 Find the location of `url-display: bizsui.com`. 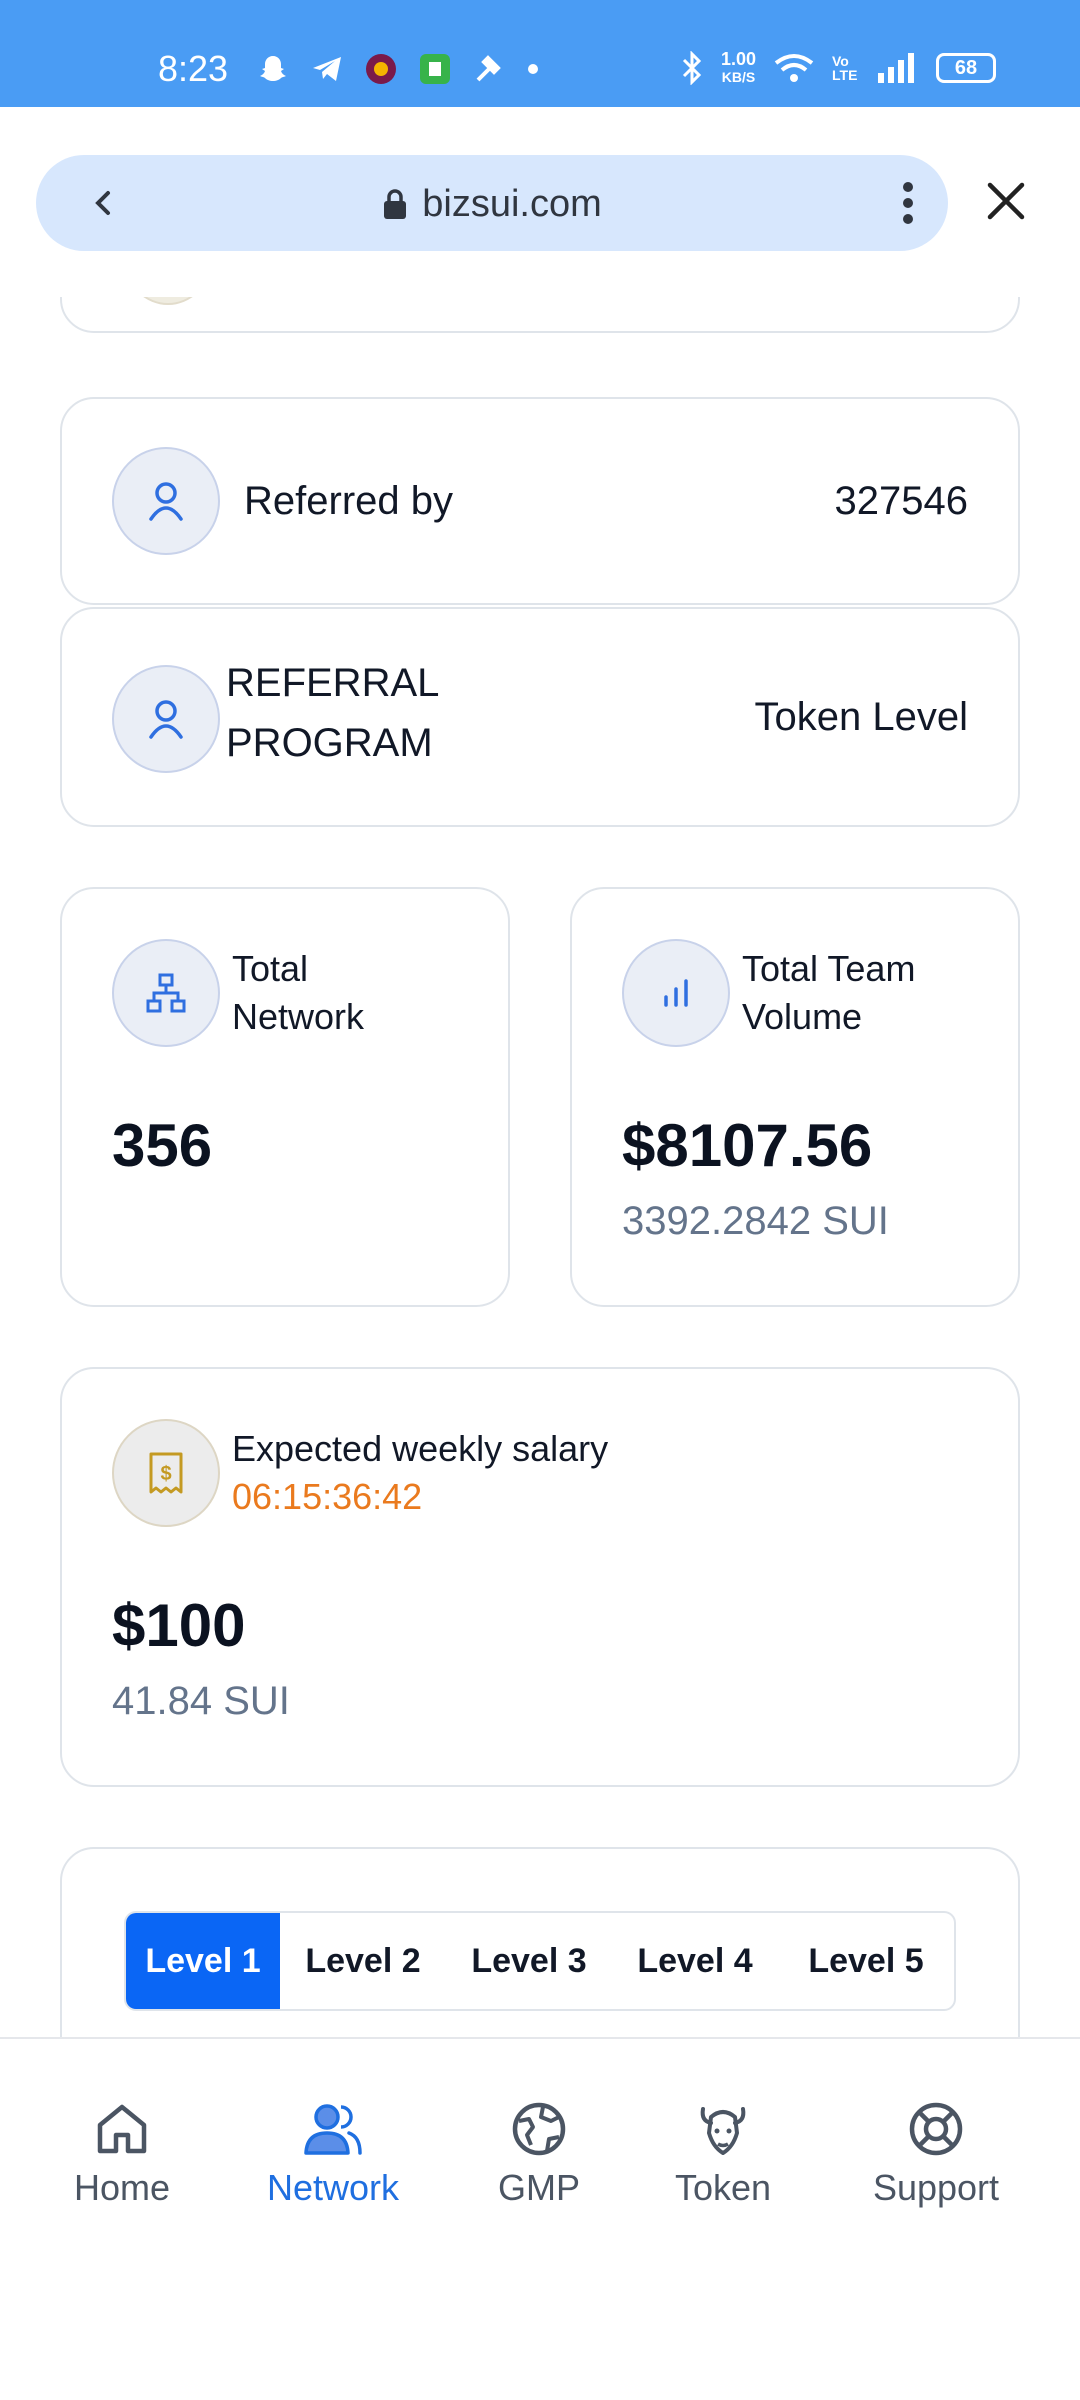

url-display: bizsui.com is located at coordinates (492, 204).